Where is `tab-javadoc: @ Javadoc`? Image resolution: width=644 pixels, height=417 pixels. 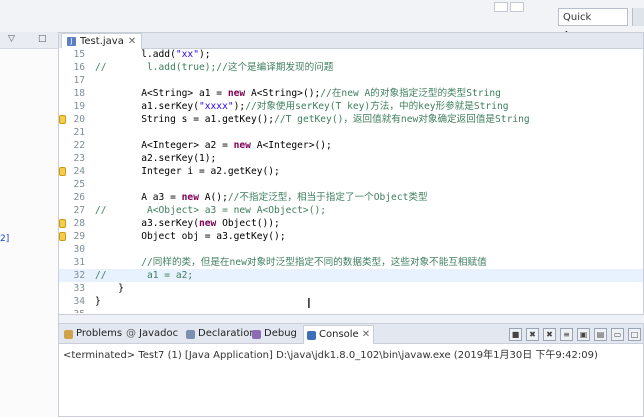 tab-javadoc: @ Javadoc is located at coordinates (152, 334).